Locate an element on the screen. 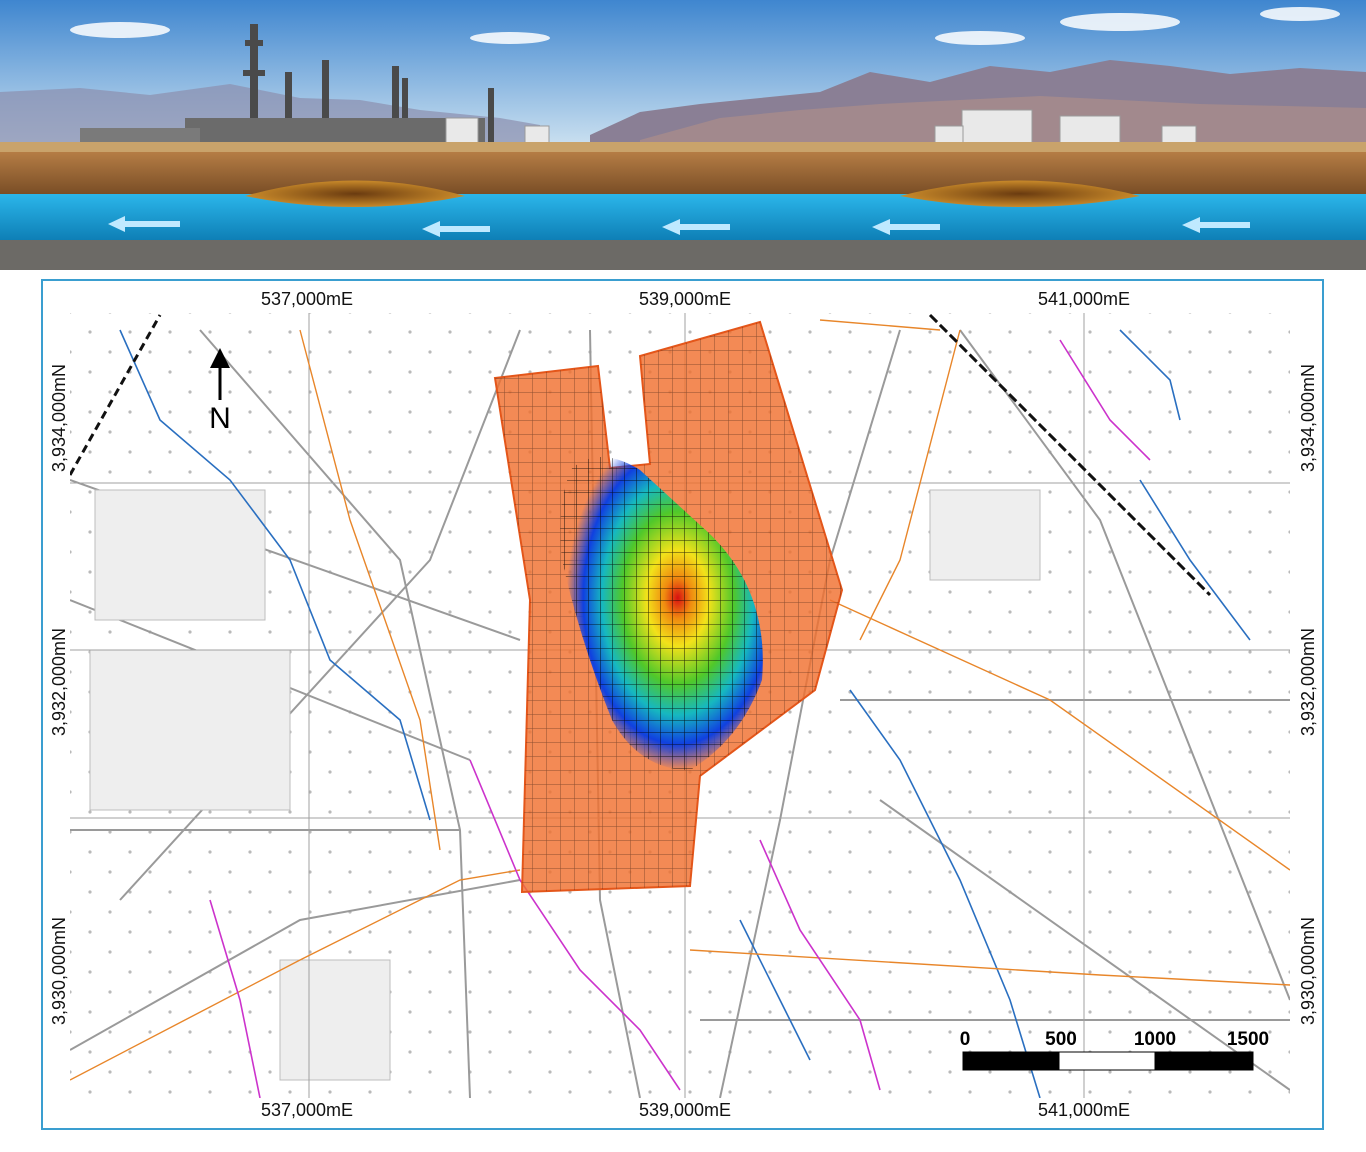 The image size is (1366, 1152). easting-labels-bottom: 537,000mE 539,000mE 541,000mE is located at coordinates (695, 1110).